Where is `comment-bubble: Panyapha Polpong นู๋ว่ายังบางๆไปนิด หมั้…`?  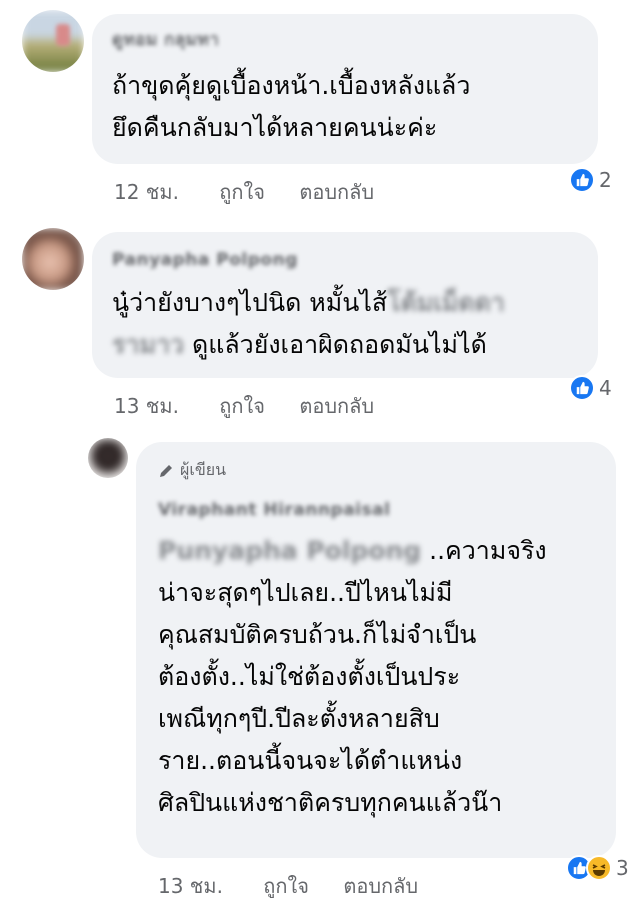 comment-bubble: Panyapha Polpong นู๋ว่ายังบางๆไปนิด หมั้… is located at coordinates (345, 305).